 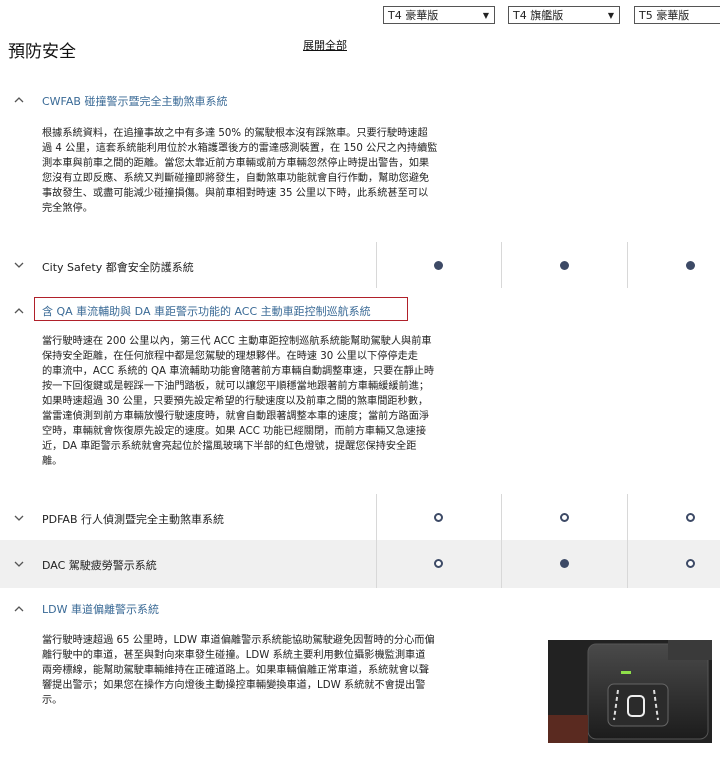 I want to click on desc-line: 事故發生、或盡可能減少碰撞損傷。與前車相對時速 35 公里以下時，此系統甚至可以, so click(x=235, y=193).